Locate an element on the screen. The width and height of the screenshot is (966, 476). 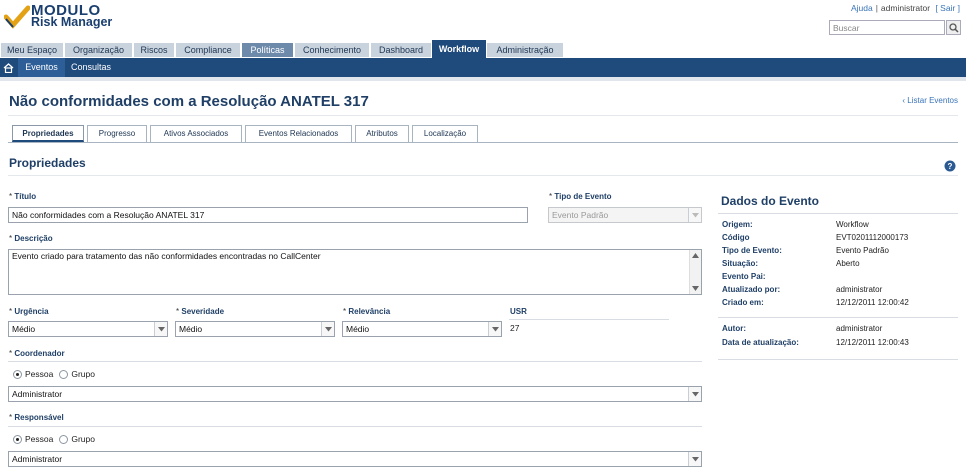
responsavel-value: Administrator is located at coordinates (37, 459).